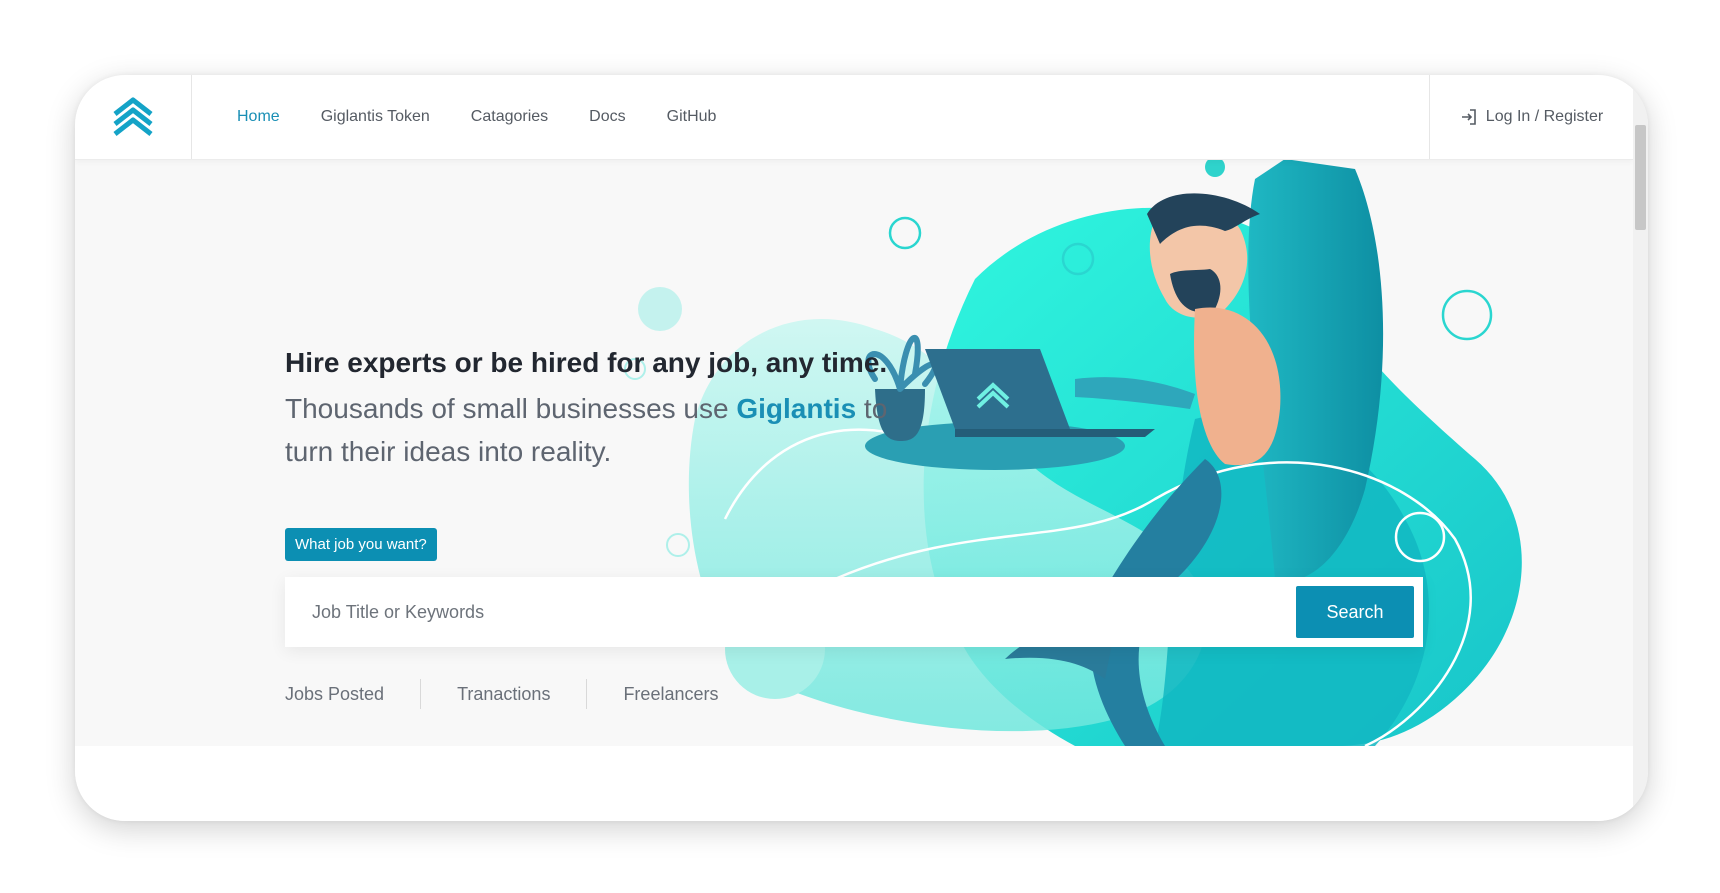 This screenshot has height=893, width=1720. What do you see at coordinates (1055, 433) in the screenshot?
I see `laptop-base` at bounding box center [1055, 433].